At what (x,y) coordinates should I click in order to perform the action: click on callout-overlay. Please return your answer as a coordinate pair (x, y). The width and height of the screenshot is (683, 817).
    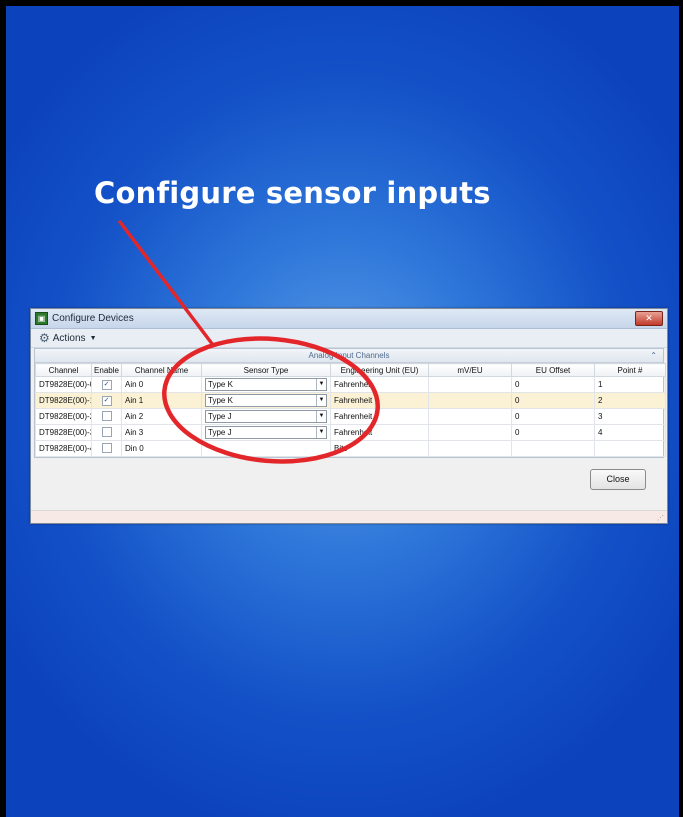
    Looking at the image, I should click on (249, 342).